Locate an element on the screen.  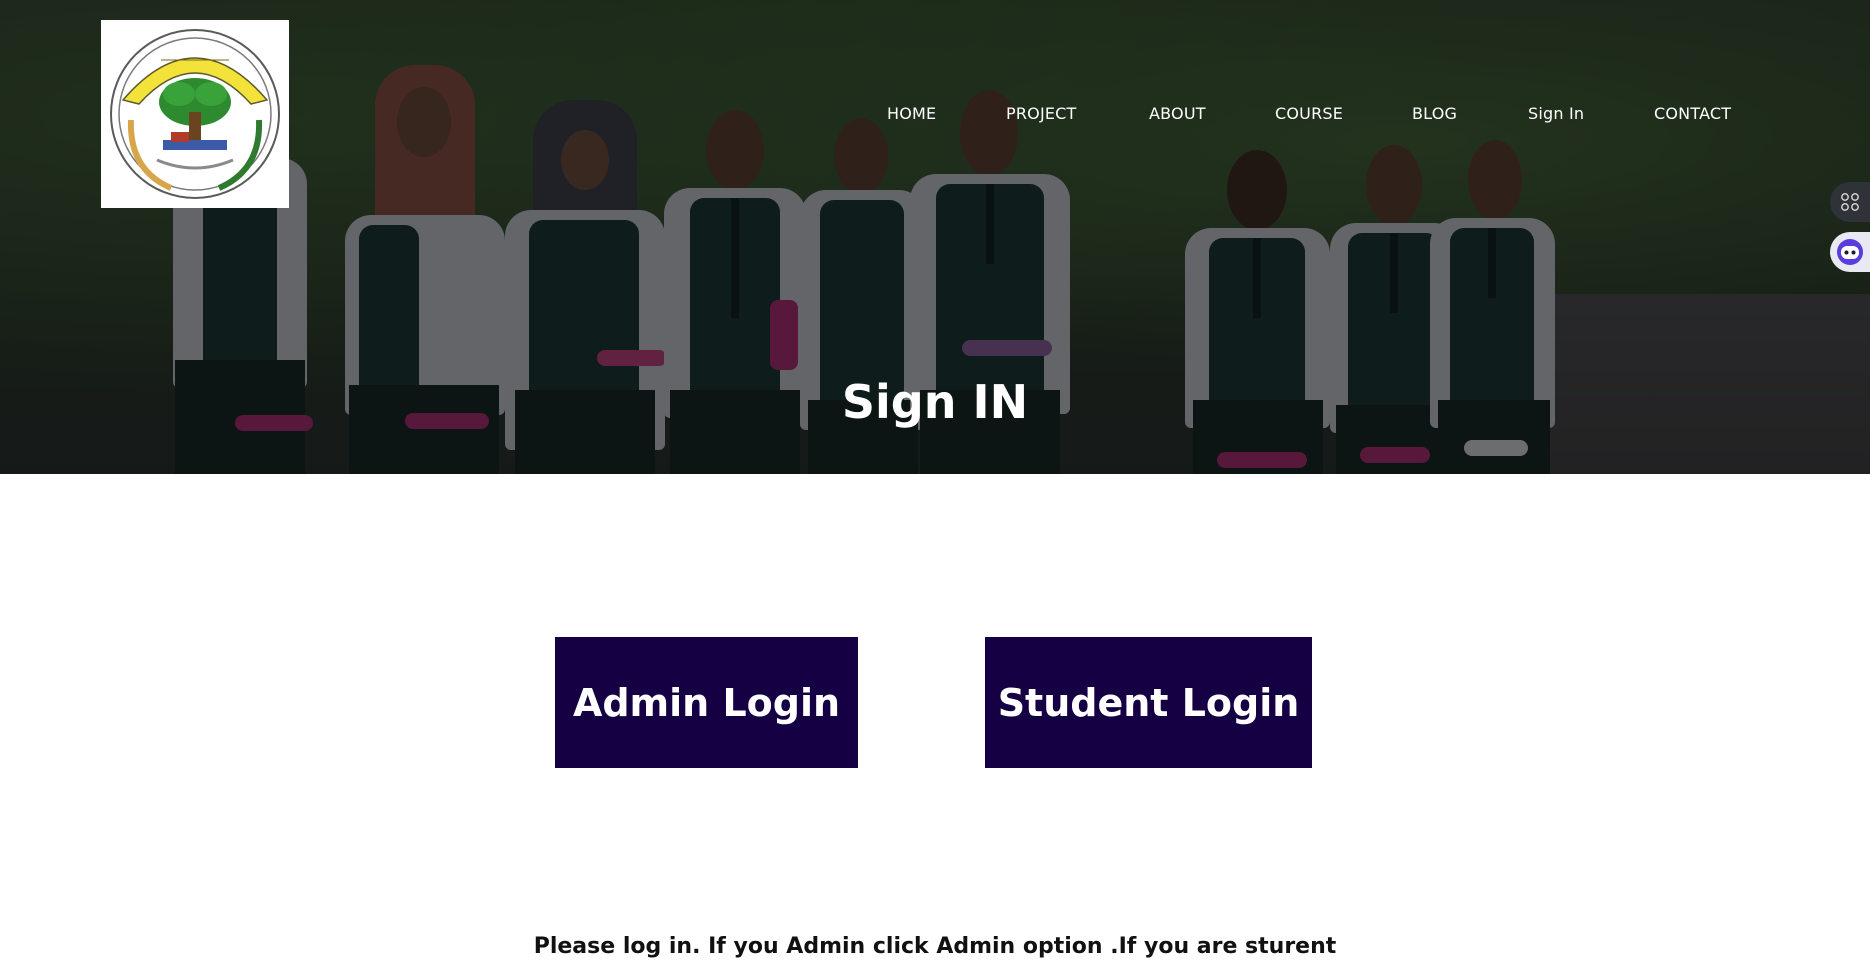
side-toolbar is located at coordinates (1850, 232).